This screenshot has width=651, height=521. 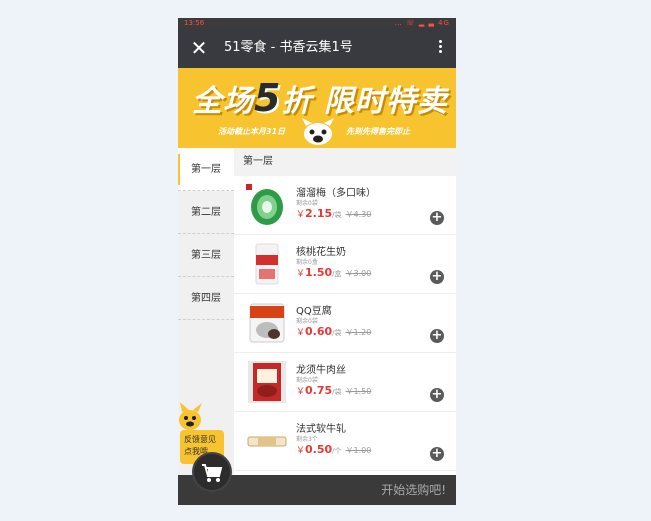 I want to click on product-stock: 剩余3个, so click(x=307, y=439).